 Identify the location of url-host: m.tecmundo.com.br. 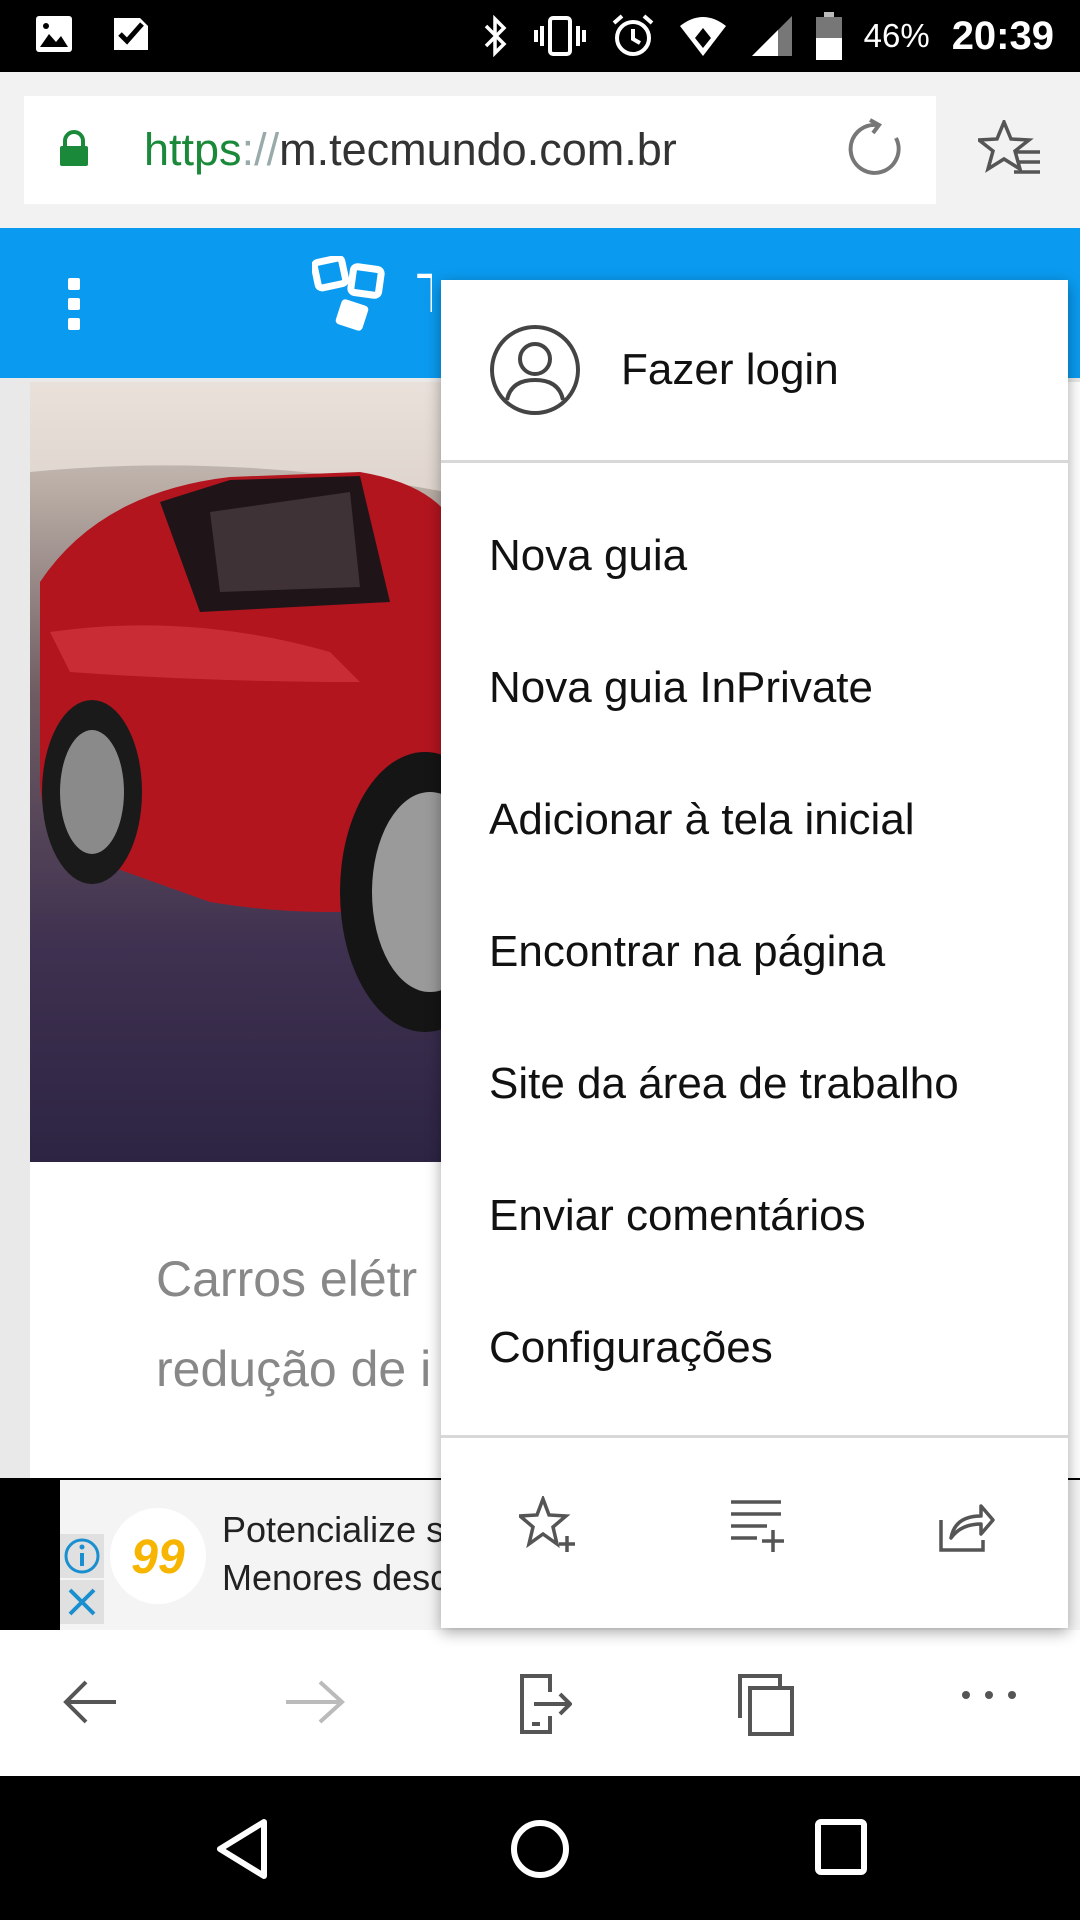
(478, 149).